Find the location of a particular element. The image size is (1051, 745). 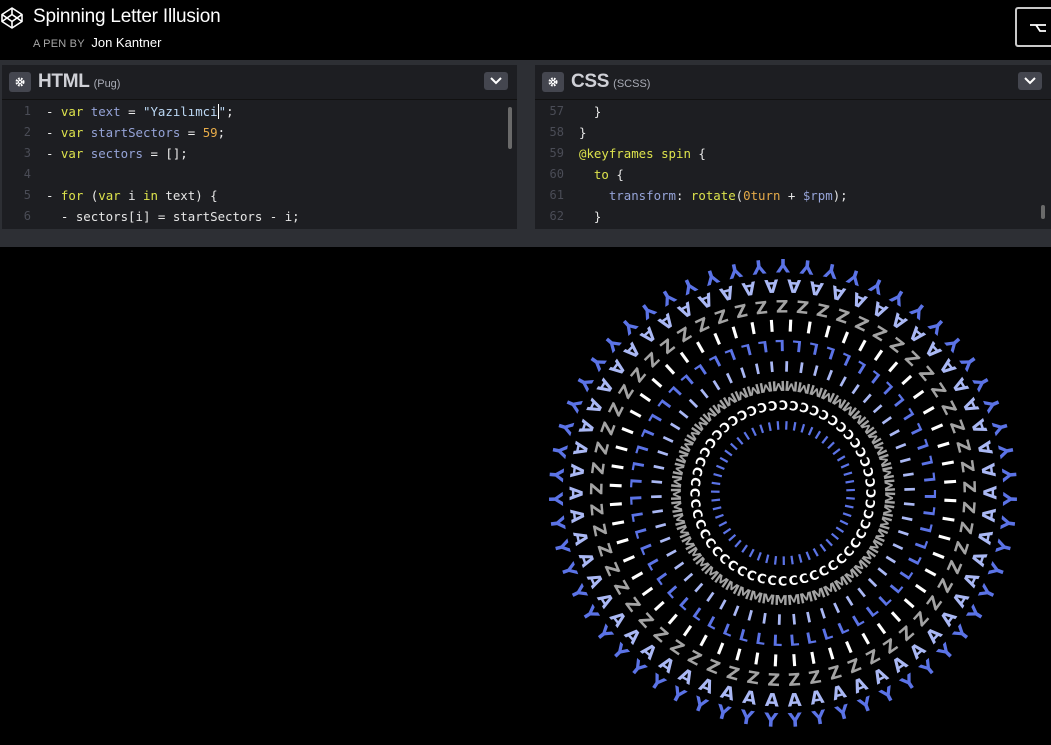

author-link: Jon Kantner is located at coordinates (126, 42).